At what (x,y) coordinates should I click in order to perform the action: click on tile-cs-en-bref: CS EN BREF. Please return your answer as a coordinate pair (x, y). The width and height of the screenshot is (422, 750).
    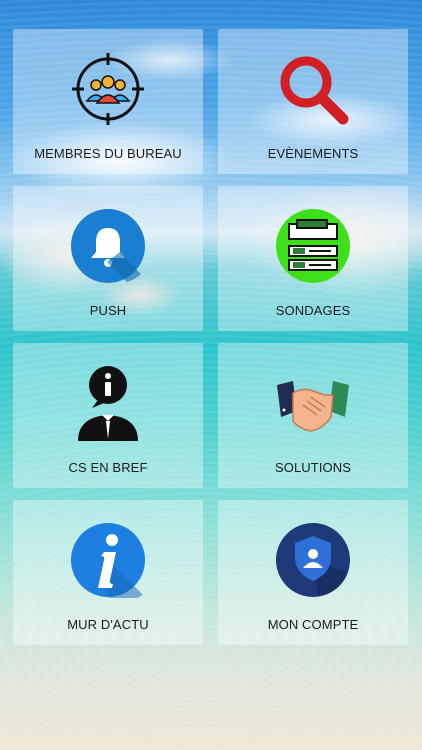
    Looking at the image, I should click on (108, 415).